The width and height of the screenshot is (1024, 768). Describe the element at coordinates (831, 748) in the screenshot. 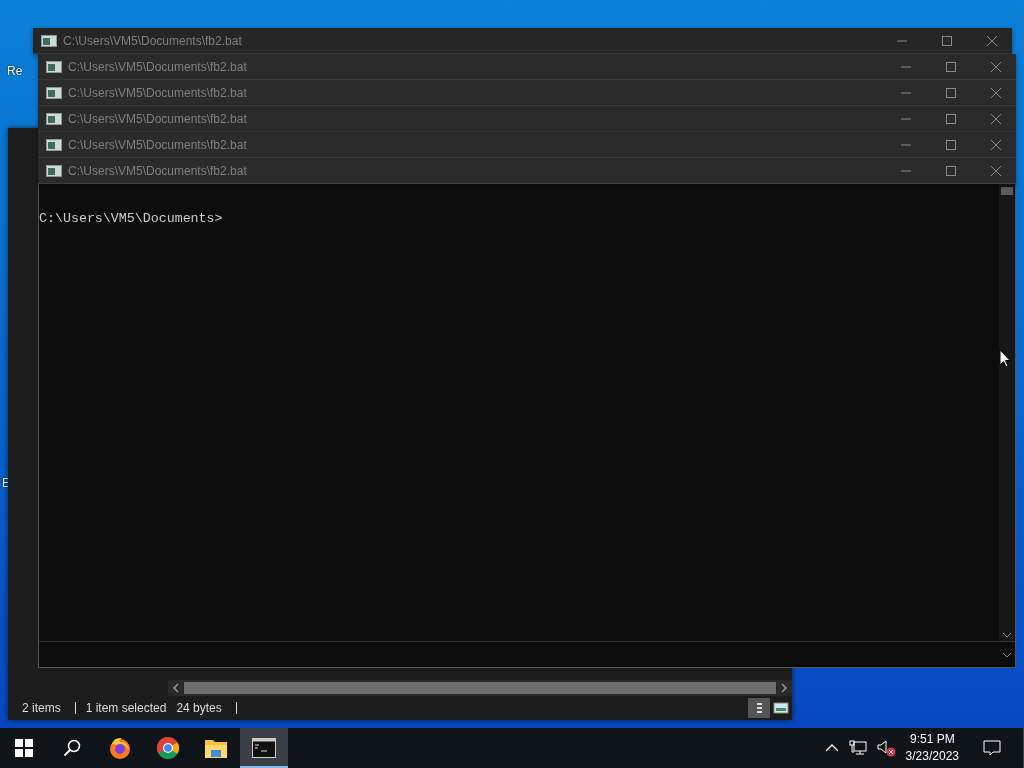

I see `chevron-up-icon` at that location.